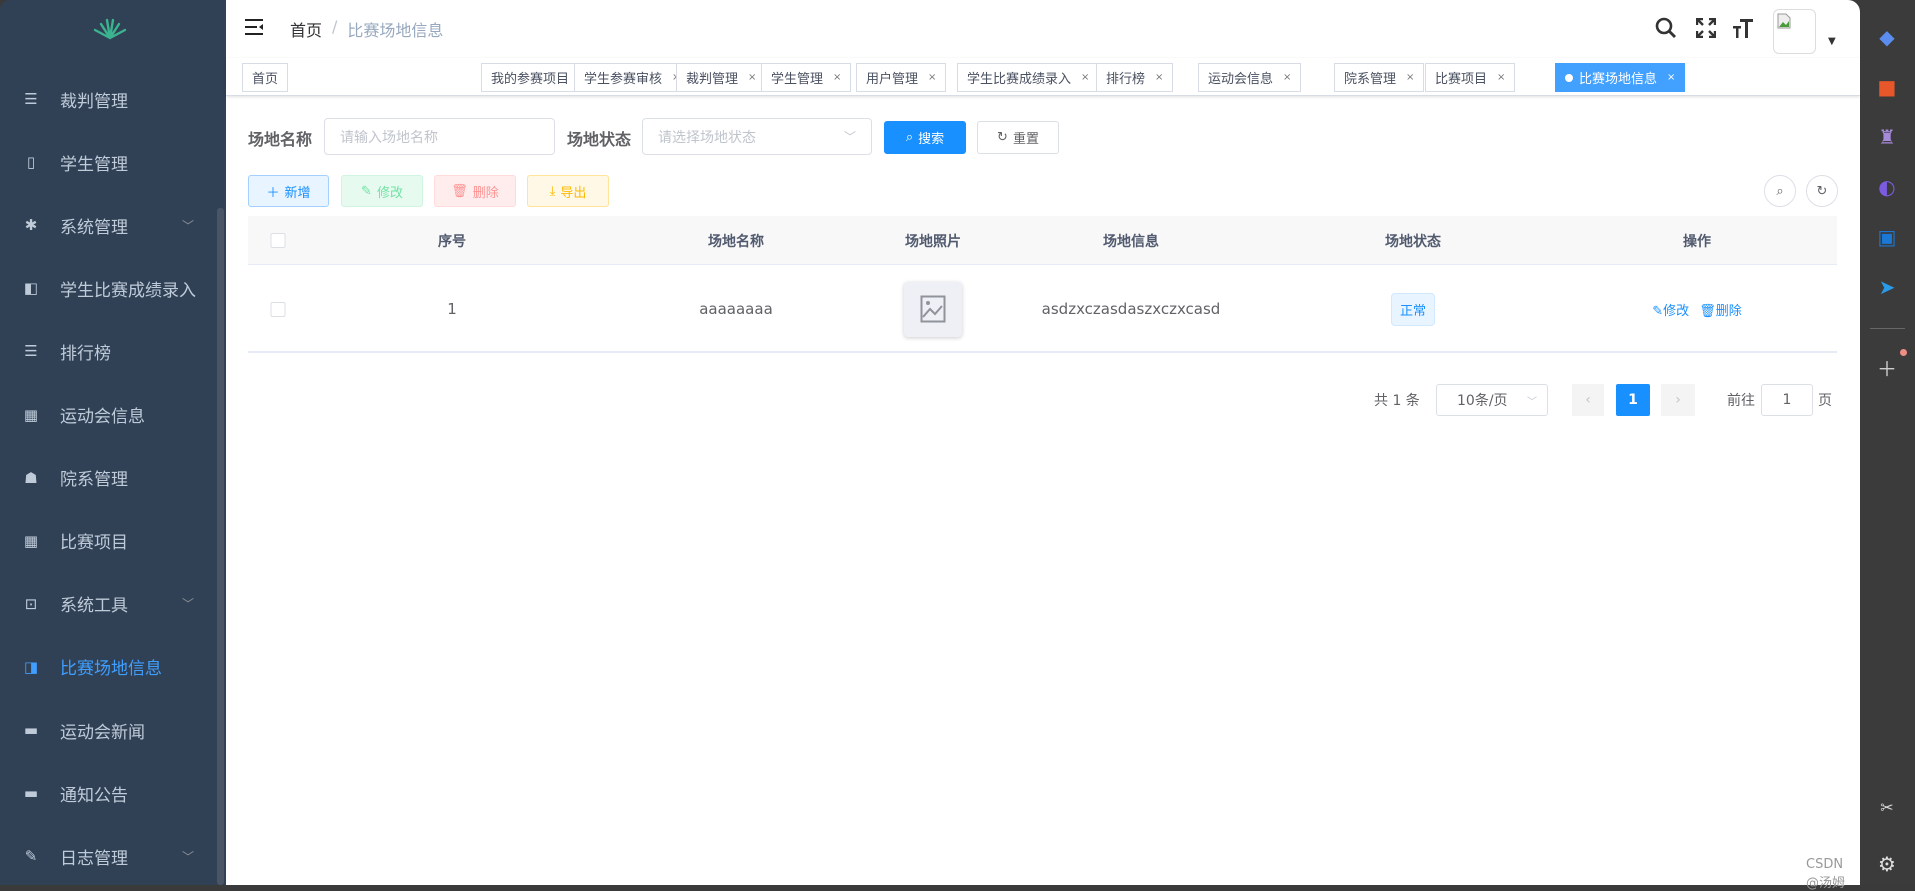 The image size is (1915, 891). I want to click on row-delete-button: 🗑删除, so click(1720, 309).